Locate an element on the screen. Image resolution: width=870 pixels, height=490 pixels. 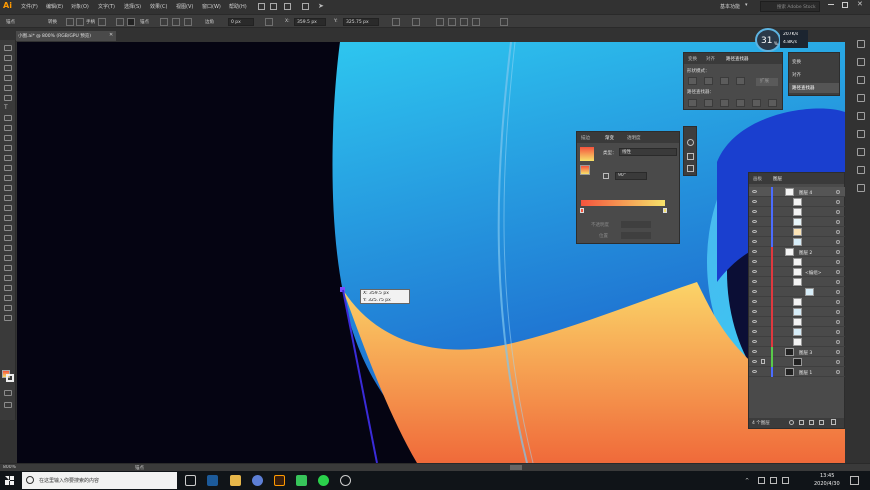
drawing-mode-icon is located at coordinates (8, 393).